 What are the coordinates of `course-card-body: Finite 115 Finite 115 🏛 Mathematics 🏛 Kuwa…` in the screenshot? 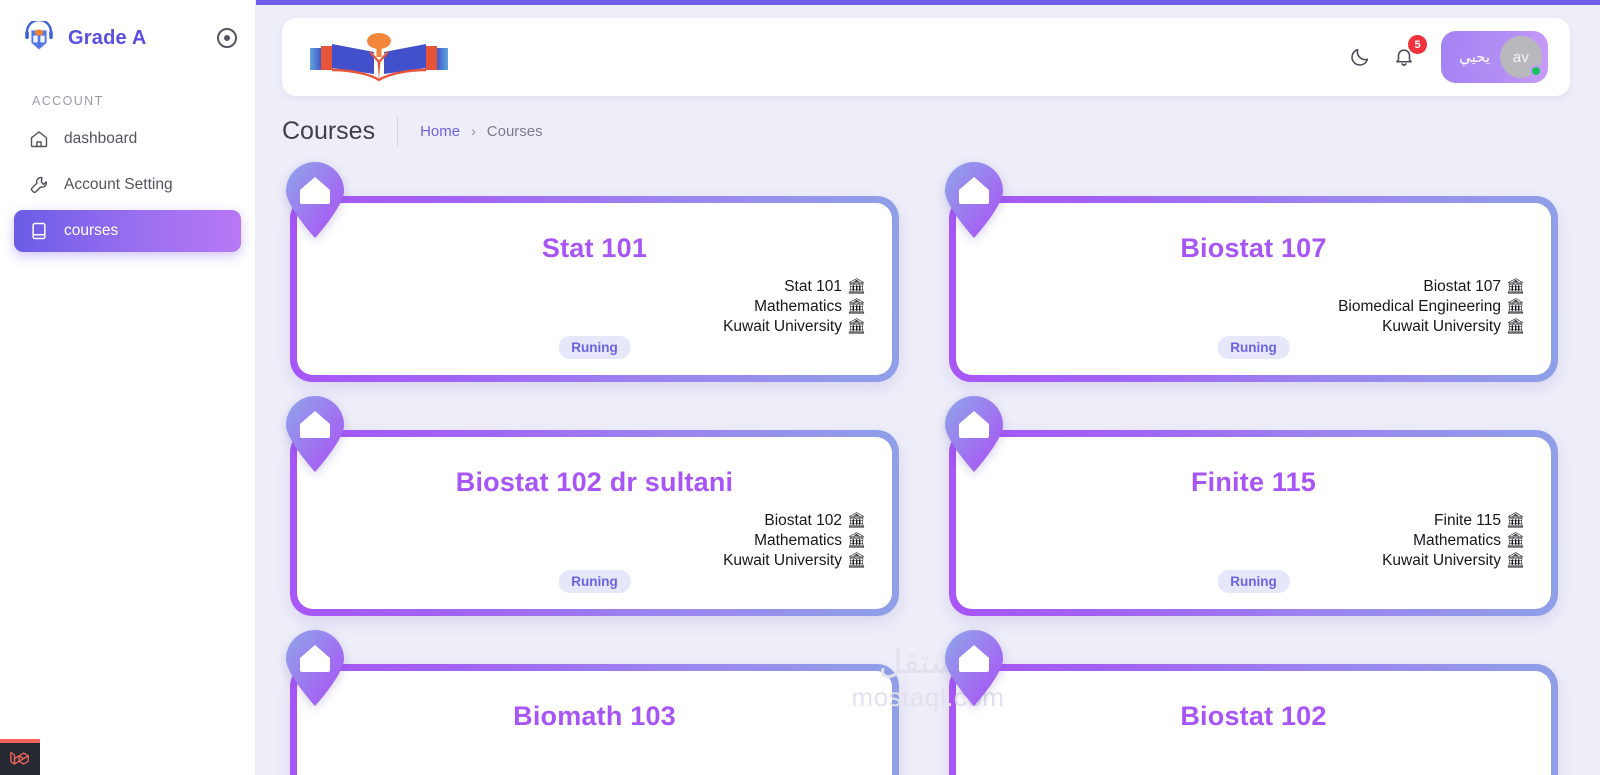 It's located at (1253, 523).